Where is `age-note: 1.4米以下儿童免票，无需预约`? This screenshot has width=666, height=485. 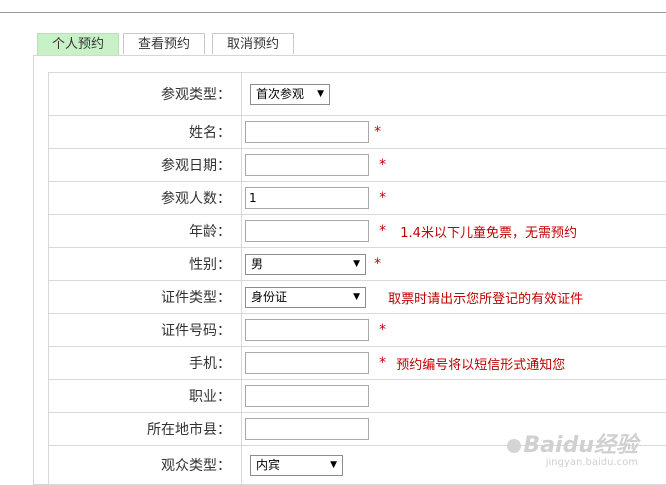
age-note: 1.4米以下儿童免票，无需预约 is located at coordinates (488, 233).